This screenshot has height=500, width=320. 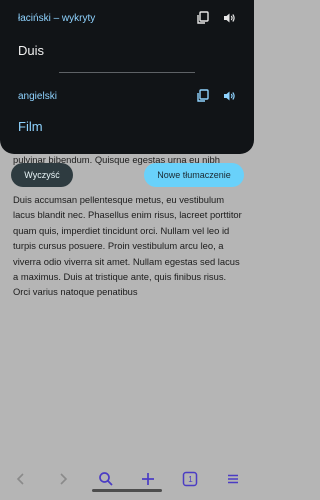 I want to click on add-icon, so click(x=148, y=479).